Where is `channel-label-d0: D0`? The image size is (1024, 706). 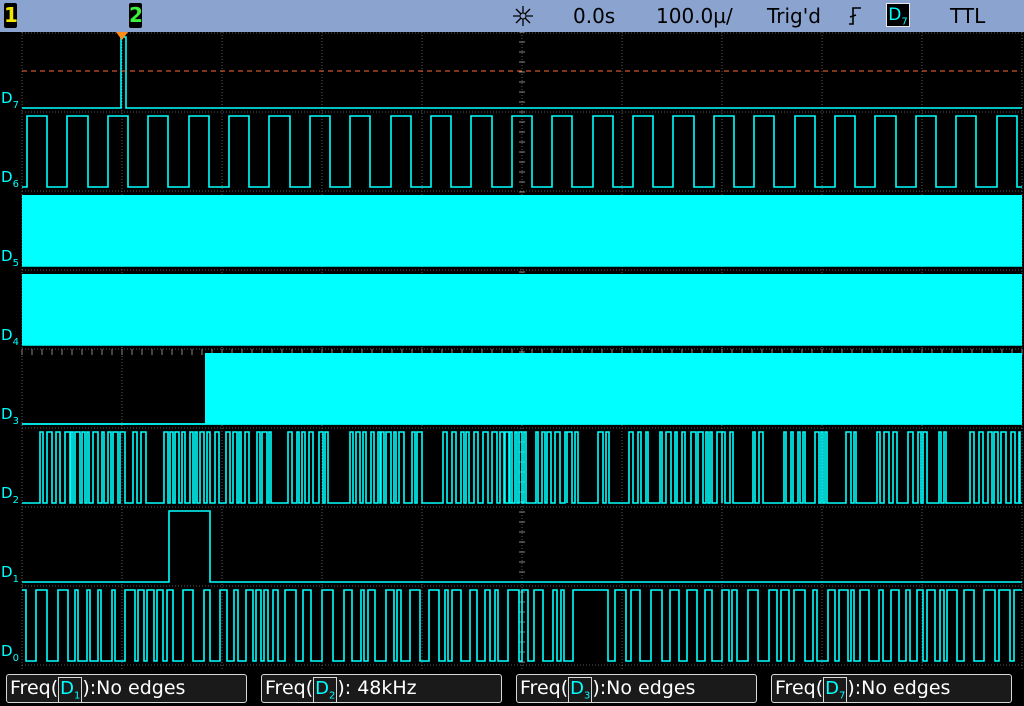
channel-label-d0: D0 is located at coordinates (10, 653).